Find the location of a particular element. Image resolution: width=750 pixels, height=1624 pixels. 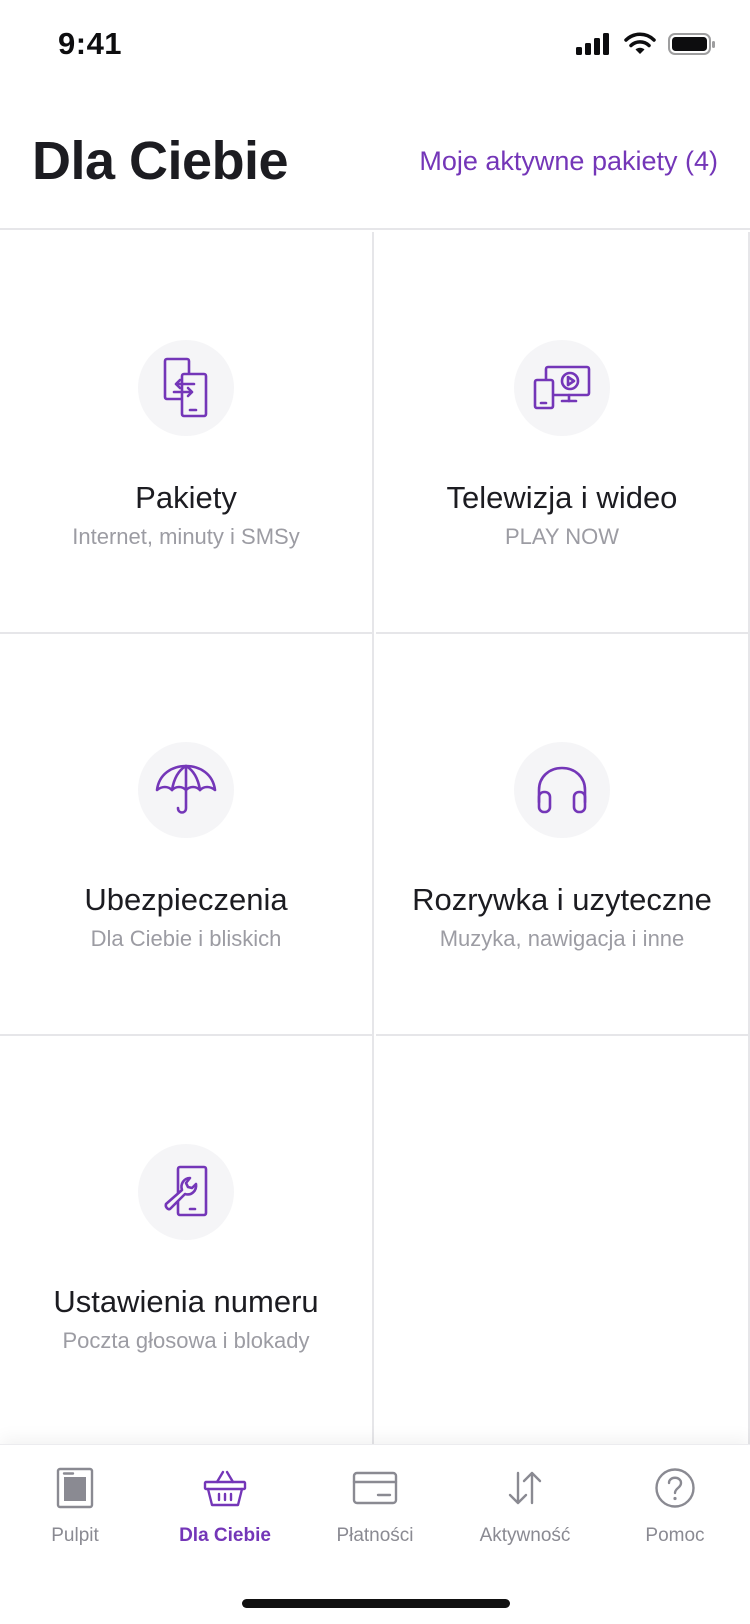

phone-wrench-icon is located at coordinates (186, 1191).